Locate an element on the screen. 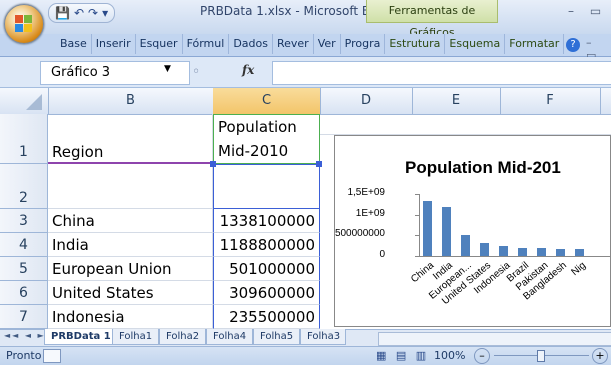 This screenshot has height=365, width=611. row-header-4: 4 is located at coordinates (24, 245).